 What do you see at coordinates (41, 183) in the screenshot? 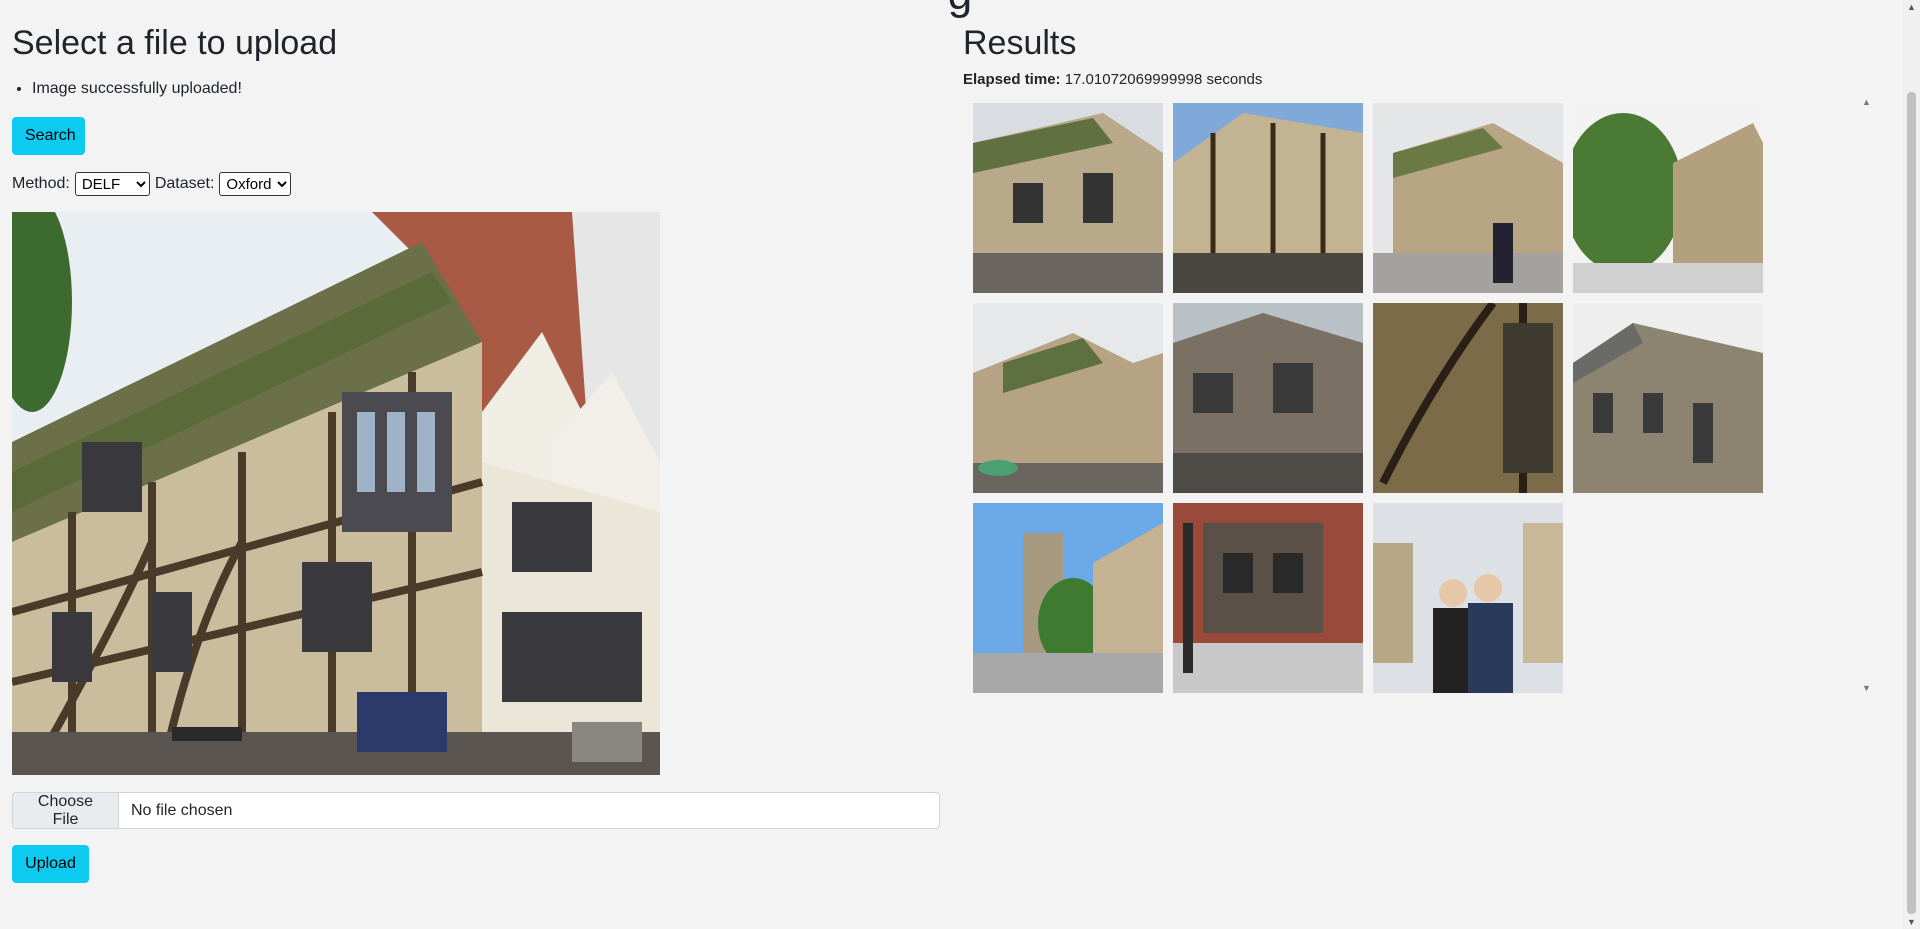
I see `method-label: Method:` at bounding box center [41, 183].